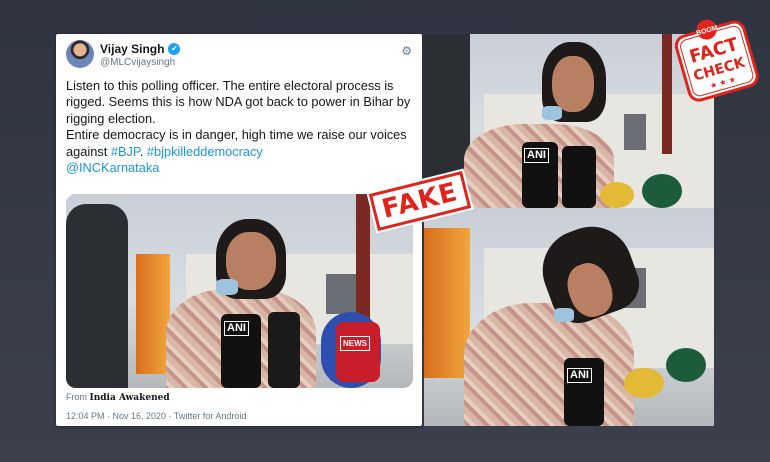 This screenshot has width=770, height=462. What do you see at coordinates (341, 294) in the screenshot?
I see `video-window` at bounding box center [341, 294].